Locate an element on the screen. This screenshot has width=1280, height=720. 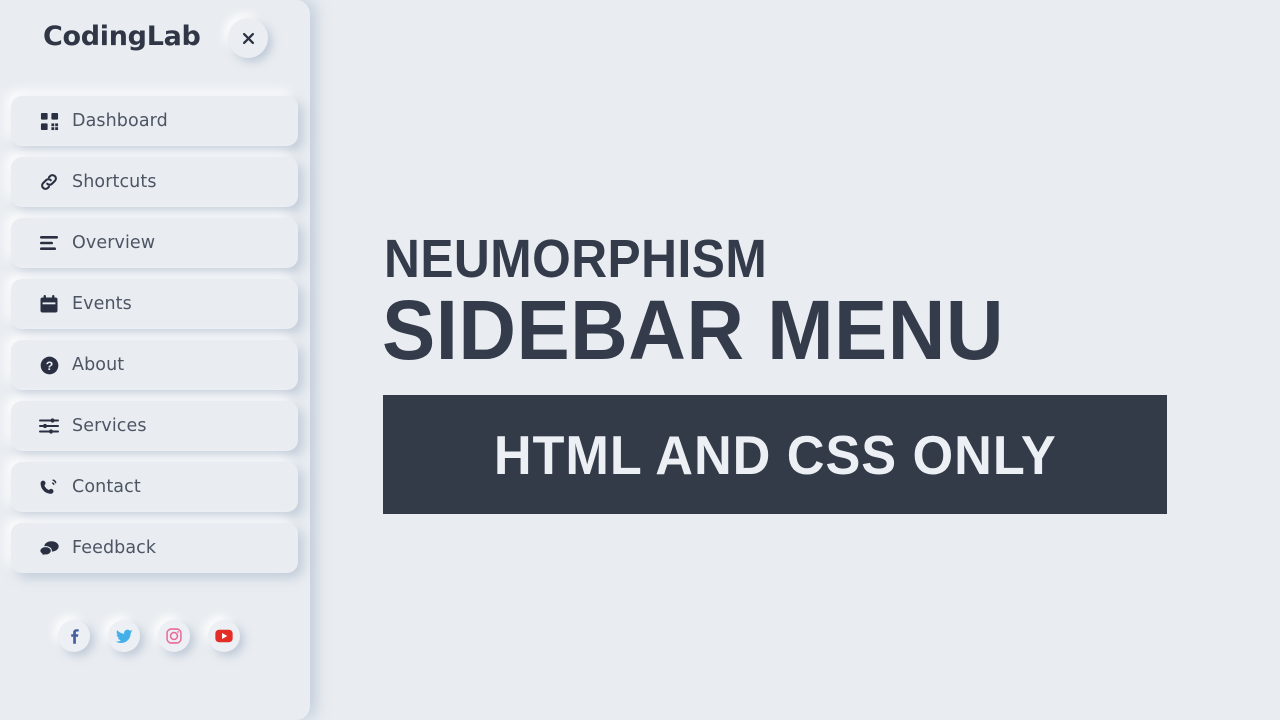
tech-banner-label: HTML AND CSS ONLY is located at coordinates (775, 454).